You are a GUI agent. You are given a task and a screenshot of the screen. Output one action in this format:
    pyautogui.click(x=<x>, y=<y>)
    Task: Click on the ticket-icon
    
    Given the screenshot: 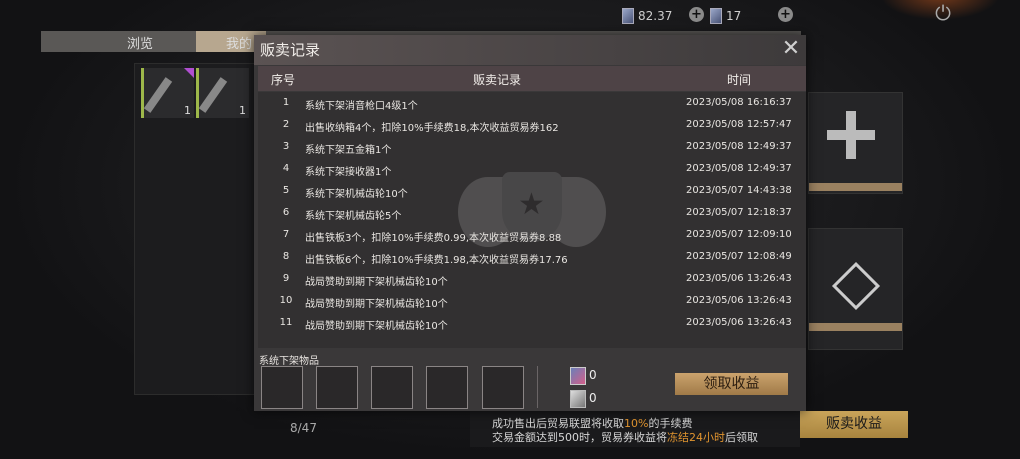 What is the action you would take?
    pyautogui.click(x=628, y=16)
    